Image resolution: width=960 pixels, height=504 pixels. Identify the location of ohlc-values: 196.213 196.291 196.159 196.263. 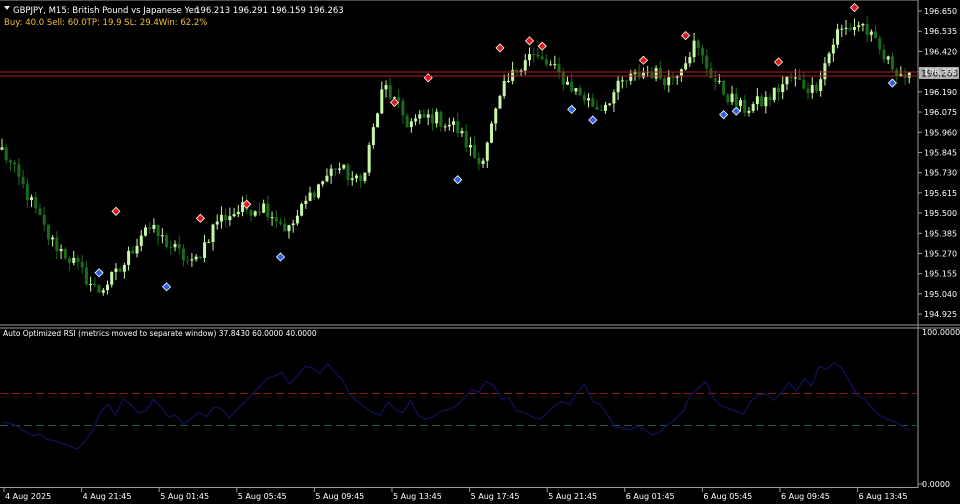
(269, 11).